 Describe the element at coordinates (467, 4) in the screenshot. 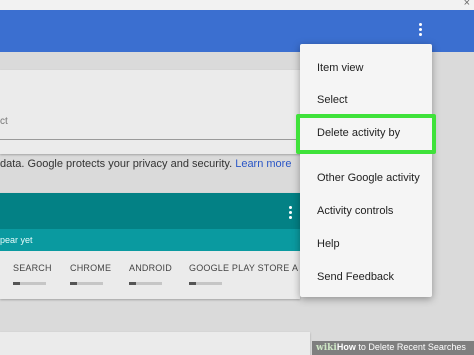

I see `close-icon: ×` at that location.